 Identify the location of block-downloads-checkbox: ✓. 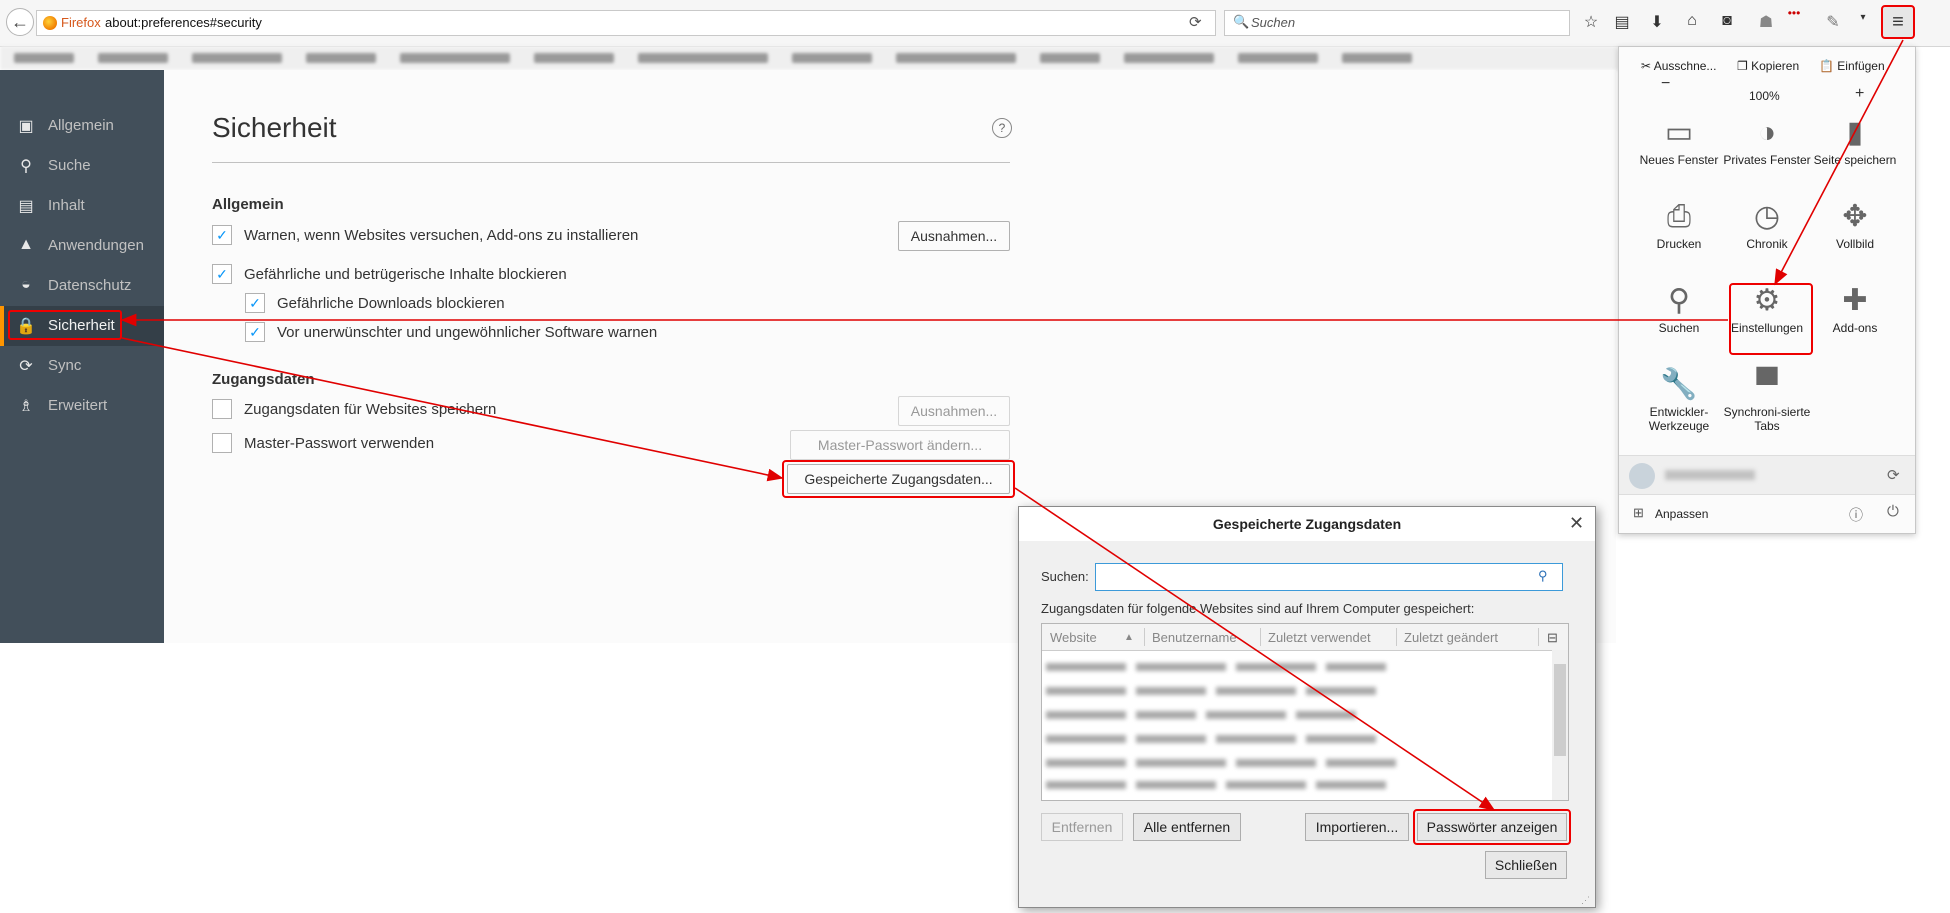
(255, 303).